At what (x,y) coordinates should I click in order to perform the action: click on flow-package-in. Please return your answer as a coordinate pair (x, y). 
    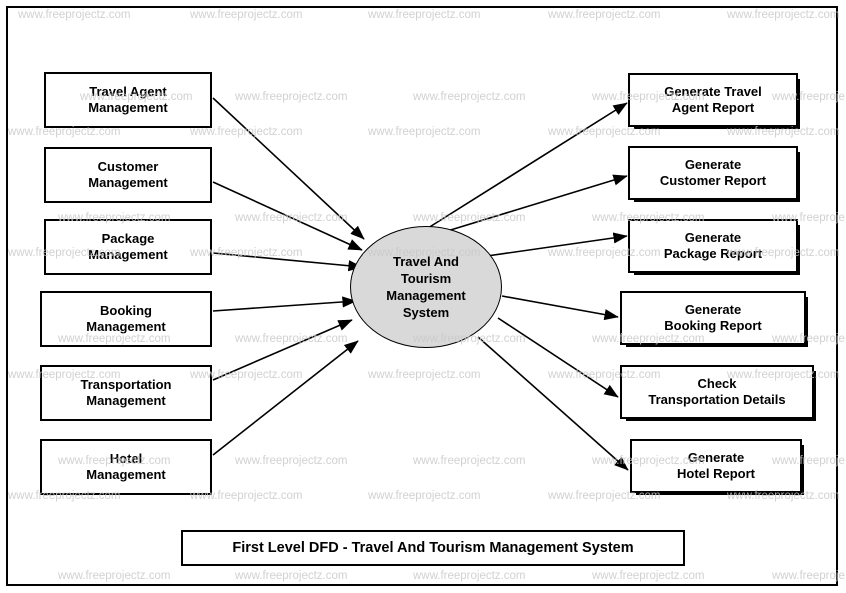
    Looking at the image, I should click on (287, 262).